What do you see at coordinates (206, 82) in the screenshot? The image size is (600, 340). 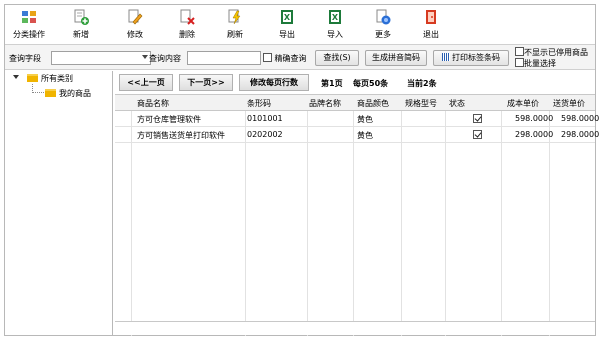 I see `next-page-button: 下一页>>` at bounding box center [206, 82].